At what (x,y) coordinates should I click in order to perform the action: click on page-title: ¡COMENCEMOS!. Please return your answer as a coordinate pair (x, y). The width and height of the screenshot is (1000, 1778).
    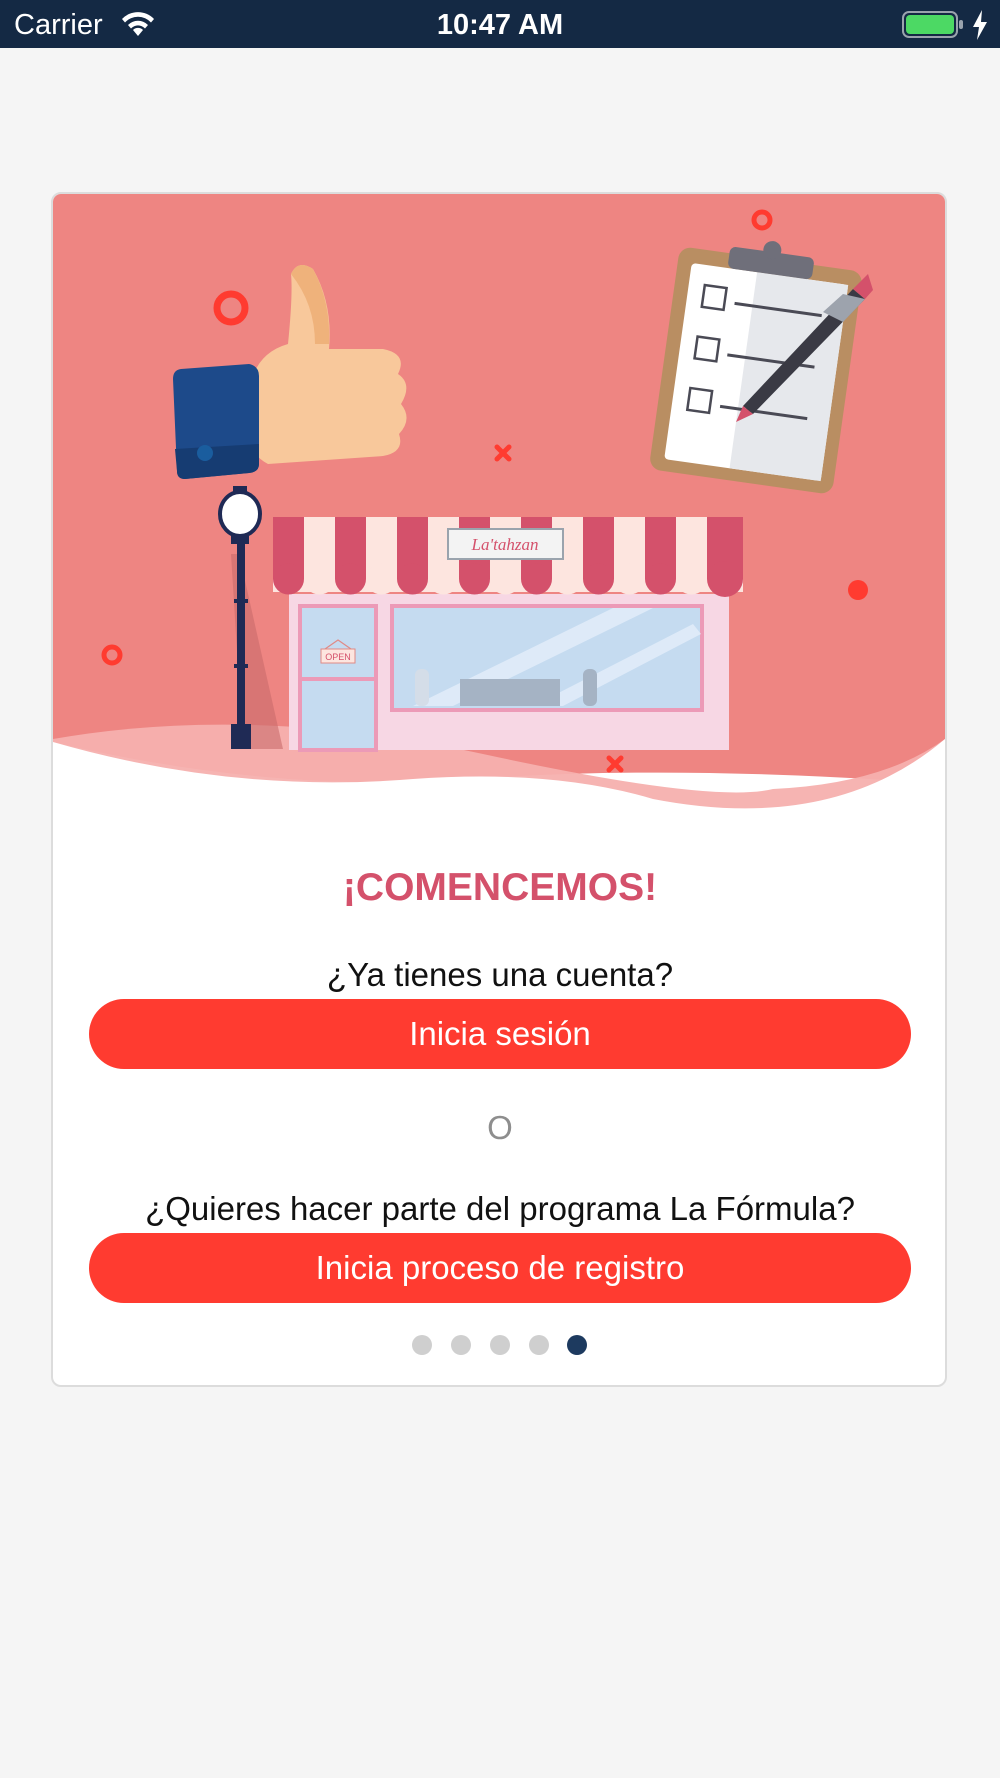
    Looking at the image, I should click on (500, 887).